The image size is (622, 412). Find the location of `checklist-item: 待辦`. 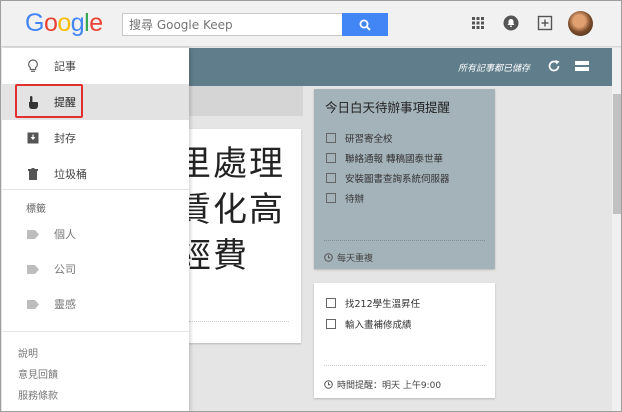

checklist-item: 待辦 is located at coordinates (345, 198).